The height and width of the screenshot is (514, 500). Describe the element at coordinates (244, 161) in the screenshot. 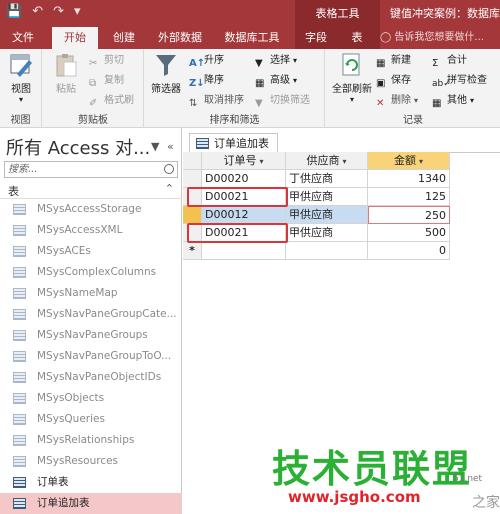

I see `column-header: 订单号 ▾` at that location.